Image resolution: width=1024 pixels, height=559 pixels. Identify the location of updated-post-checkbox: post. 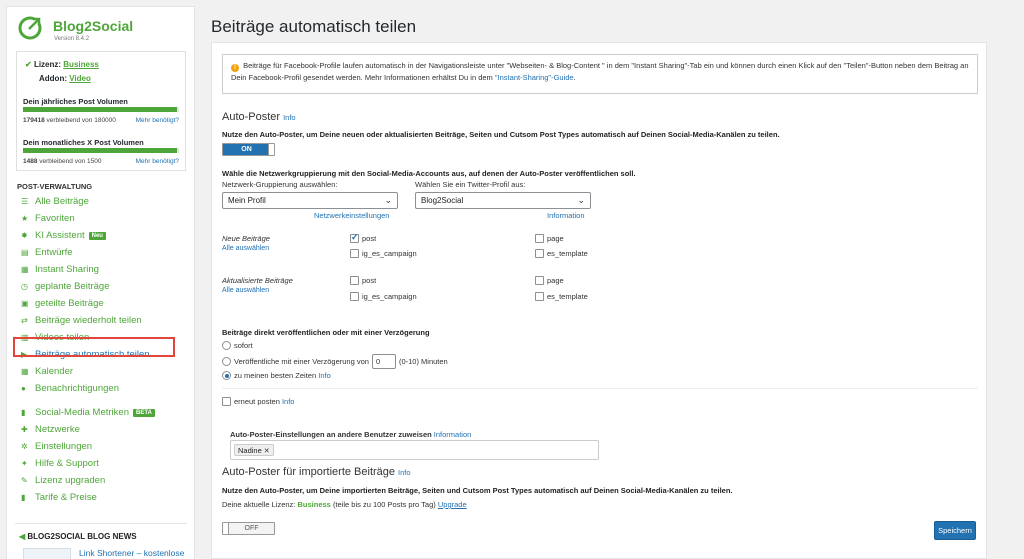
(363, 280).